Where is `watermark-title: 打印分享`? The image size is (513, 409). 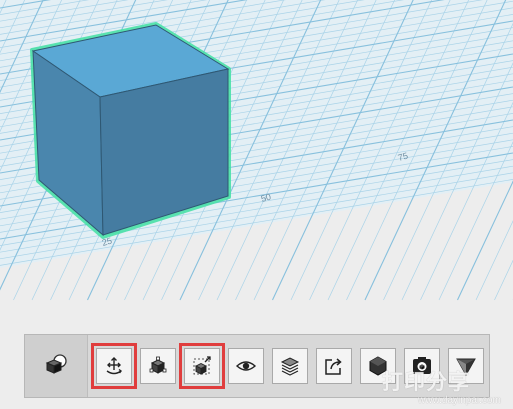
watermark-title: 打印分享 is located at coordinates (426, 382).